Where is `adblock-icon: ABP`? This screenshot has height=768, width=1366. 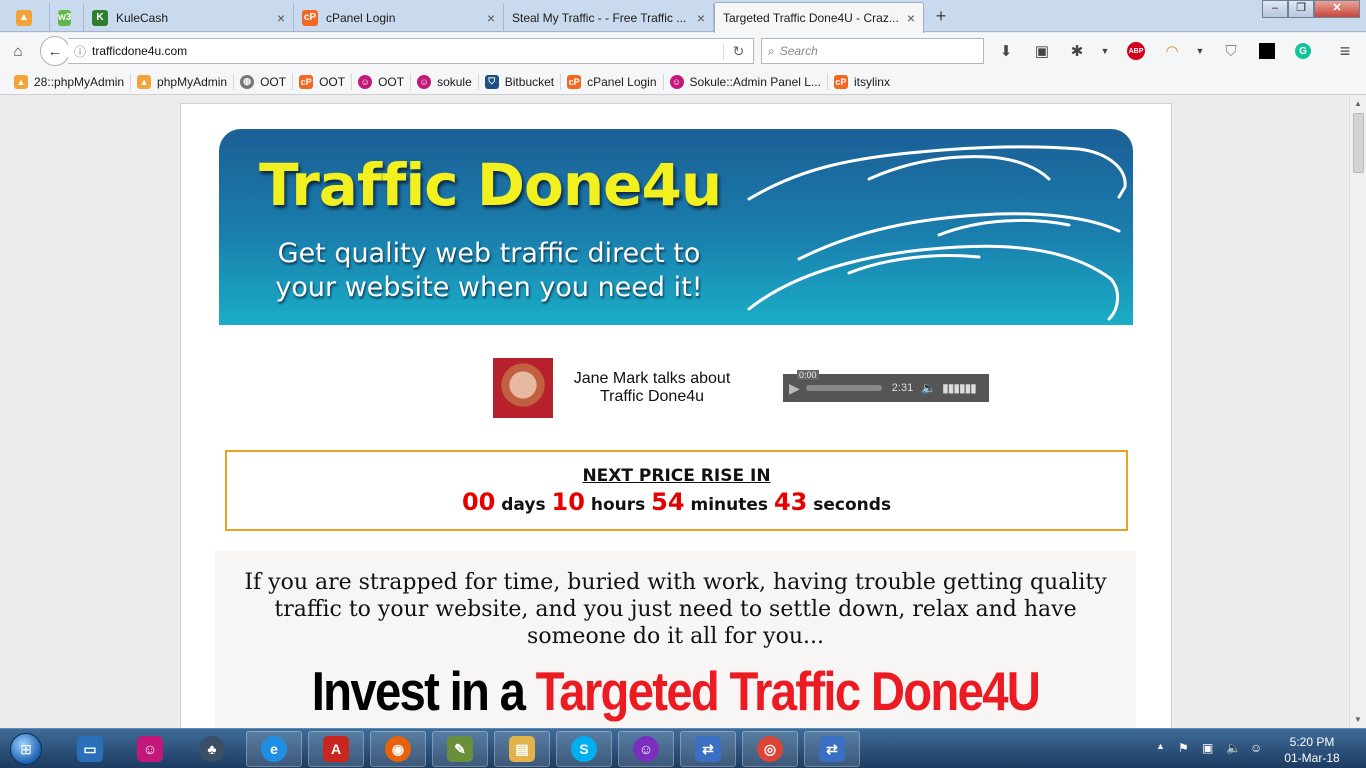 adblock-icon: ABP is located at coordinates (1136, 51).